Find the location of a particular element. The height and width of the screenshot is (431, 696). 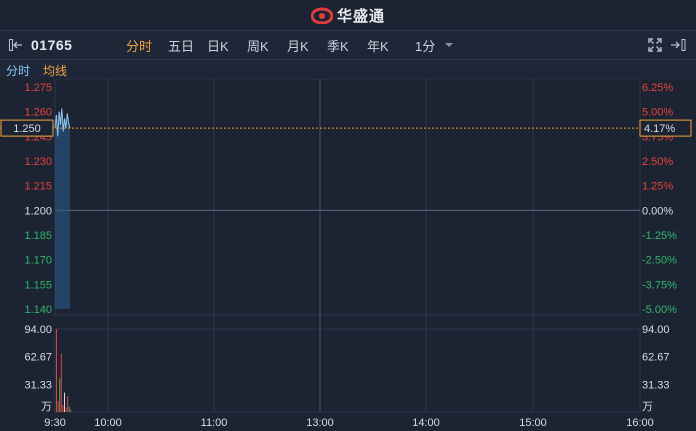

chart-toolbar: 01765 分时 五日 日K 周K 月K 季K 年K 1分 is located at coordinates (348, 45).